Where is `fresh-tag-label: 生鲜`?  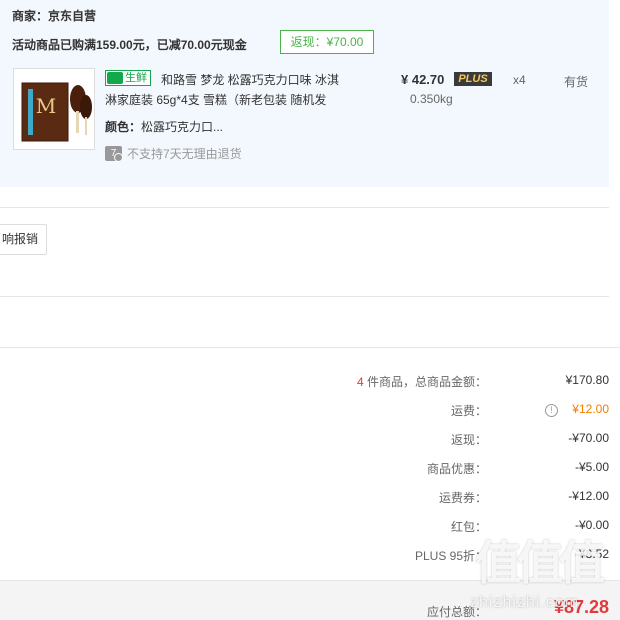
fresh-tag-label: 生鲜 is located at coordinates (136, 78).